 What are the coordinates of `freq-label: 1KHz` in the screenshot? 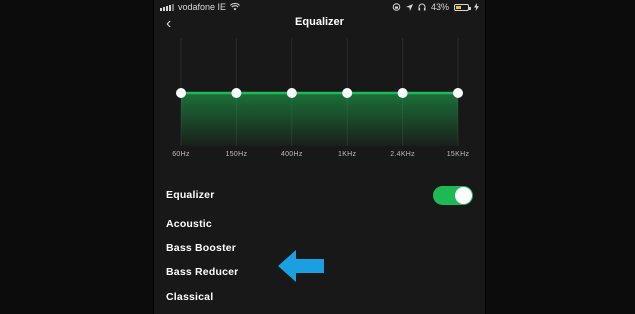 It's located at (347, 154).